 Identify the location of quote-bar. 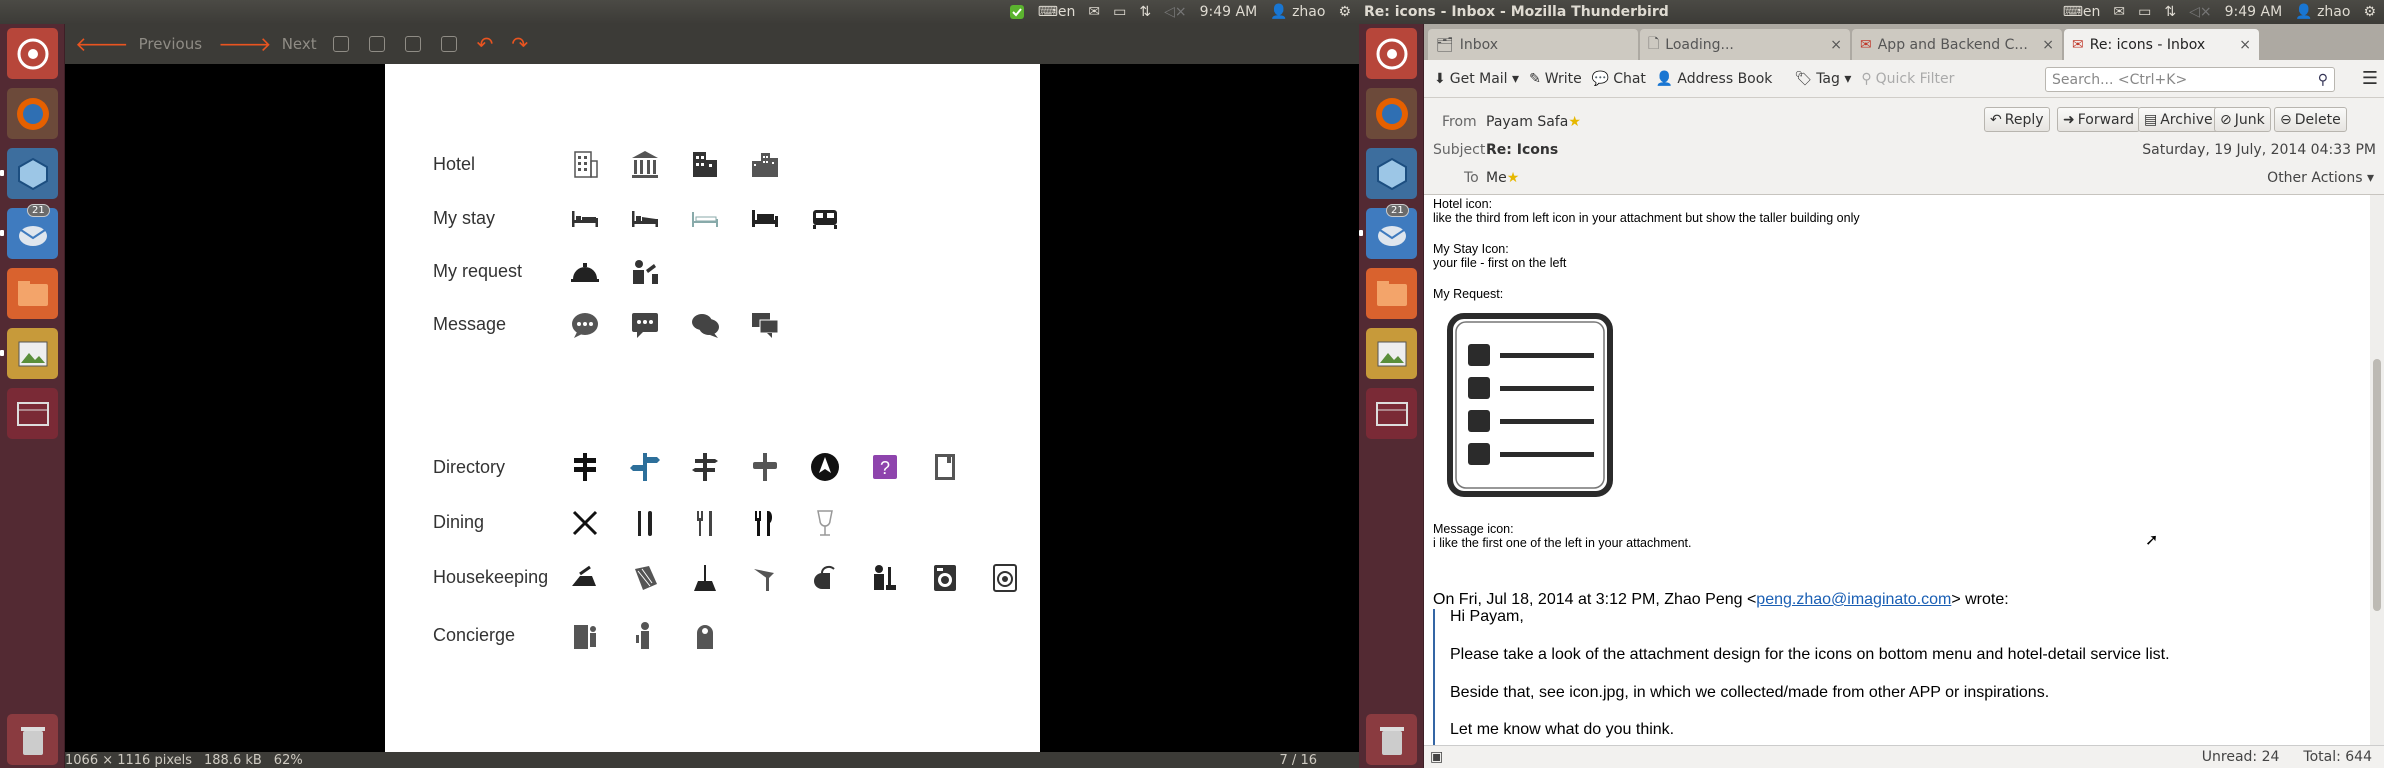
(1434, 677).